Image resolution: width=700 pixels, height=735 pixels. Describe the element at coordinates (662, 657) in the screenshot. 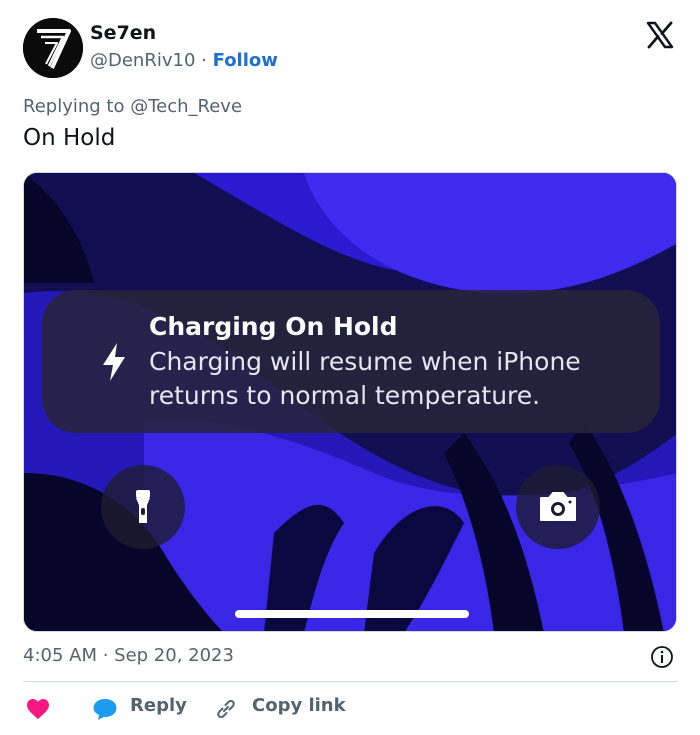

I see `info-icon` at that location.